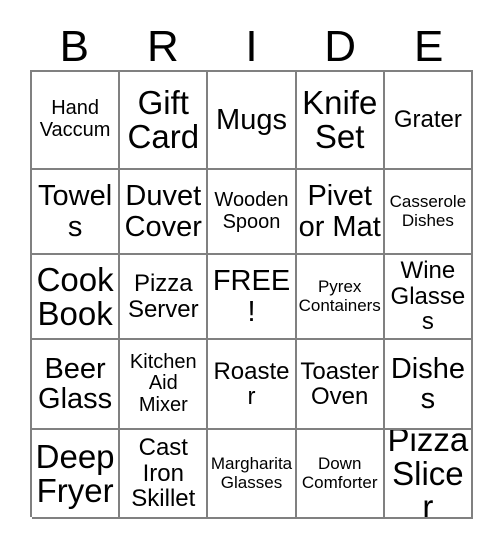  I want to click on bingo-cell-label: Duvet Cover, so click(163, 211).